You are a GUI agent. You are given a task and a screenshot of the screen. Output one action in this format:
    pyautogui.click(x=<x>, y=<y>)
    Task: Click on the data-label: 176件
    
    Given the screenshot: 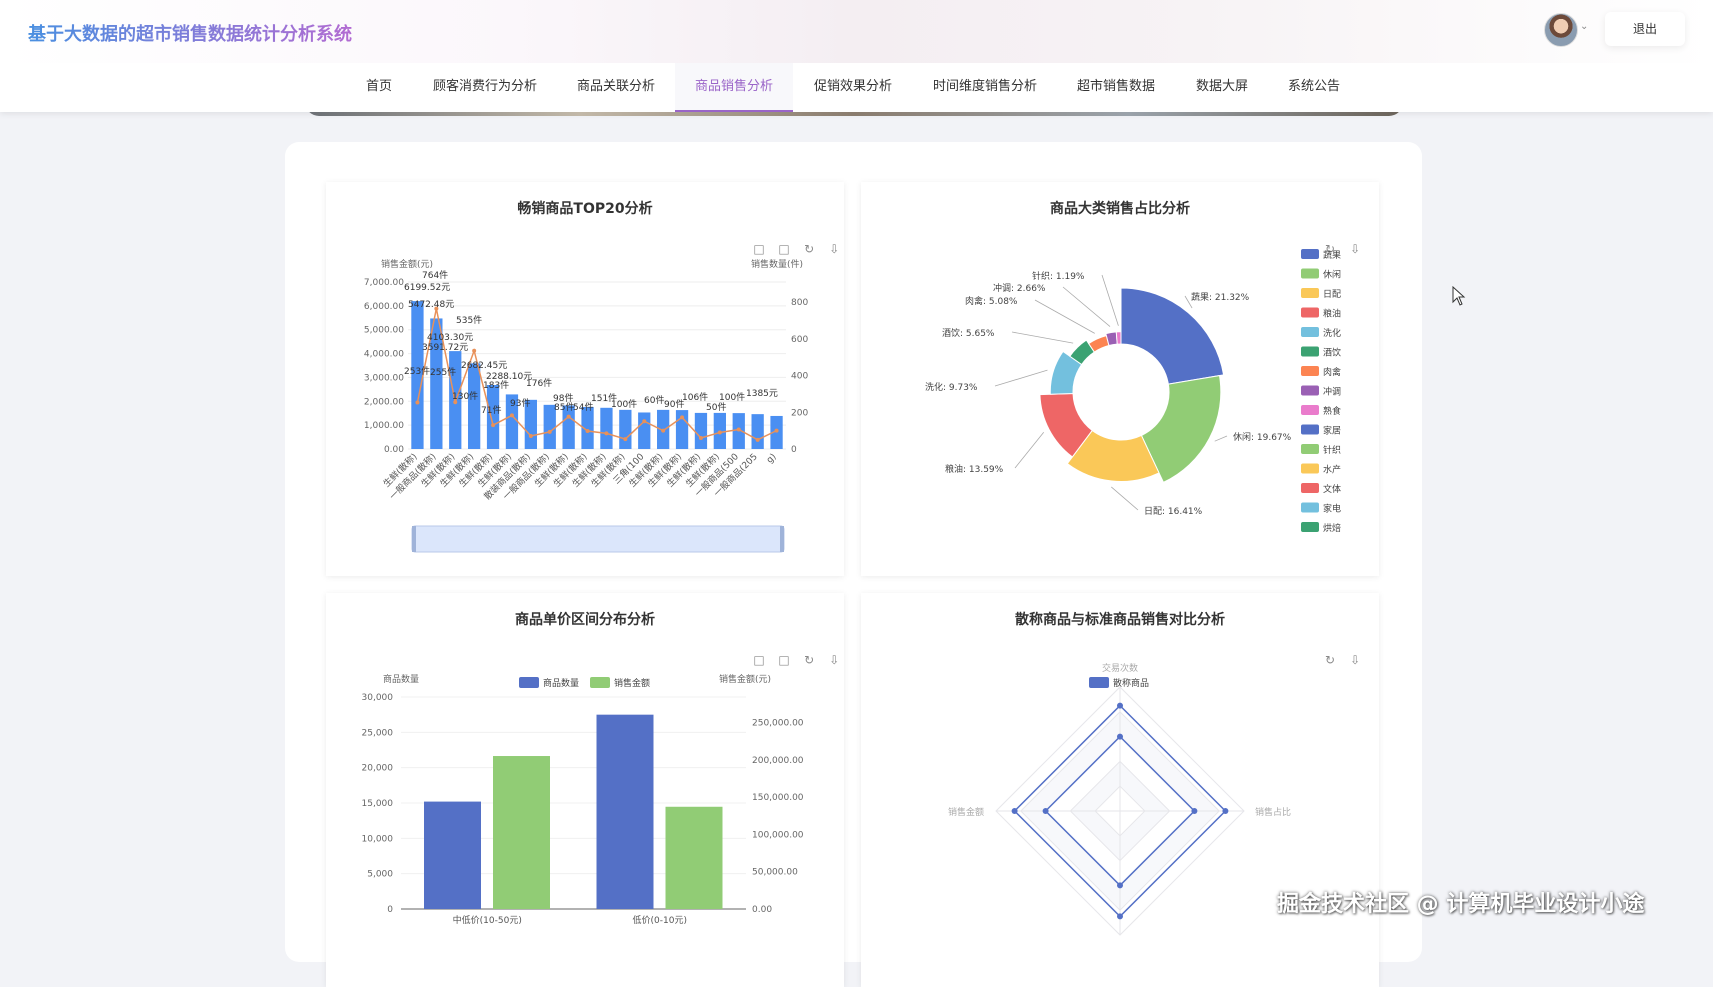 What is the action you would take?
    pyautogui.click(x=539, y=383)
    